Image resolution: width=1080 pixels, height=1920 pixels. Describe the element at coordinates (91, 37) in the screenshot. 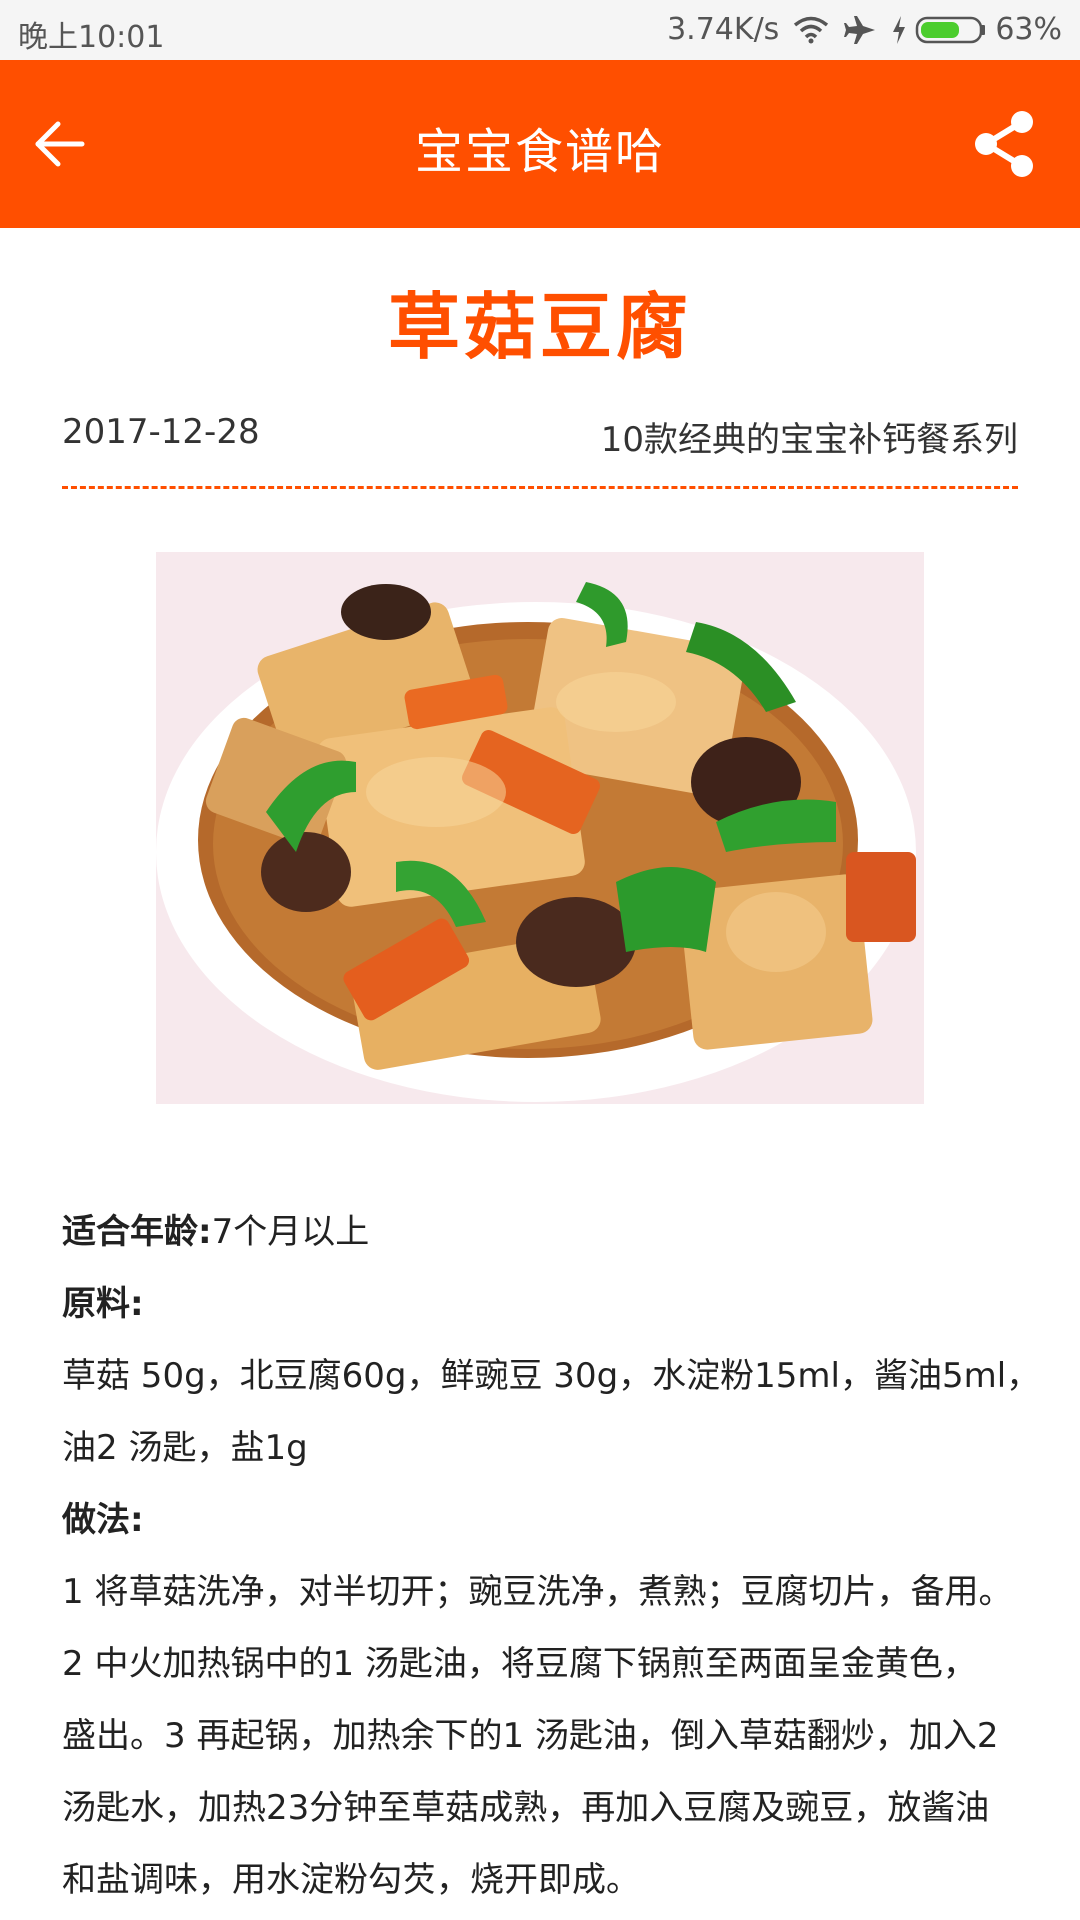

I see `status-time: 晚上10:01` at that location.